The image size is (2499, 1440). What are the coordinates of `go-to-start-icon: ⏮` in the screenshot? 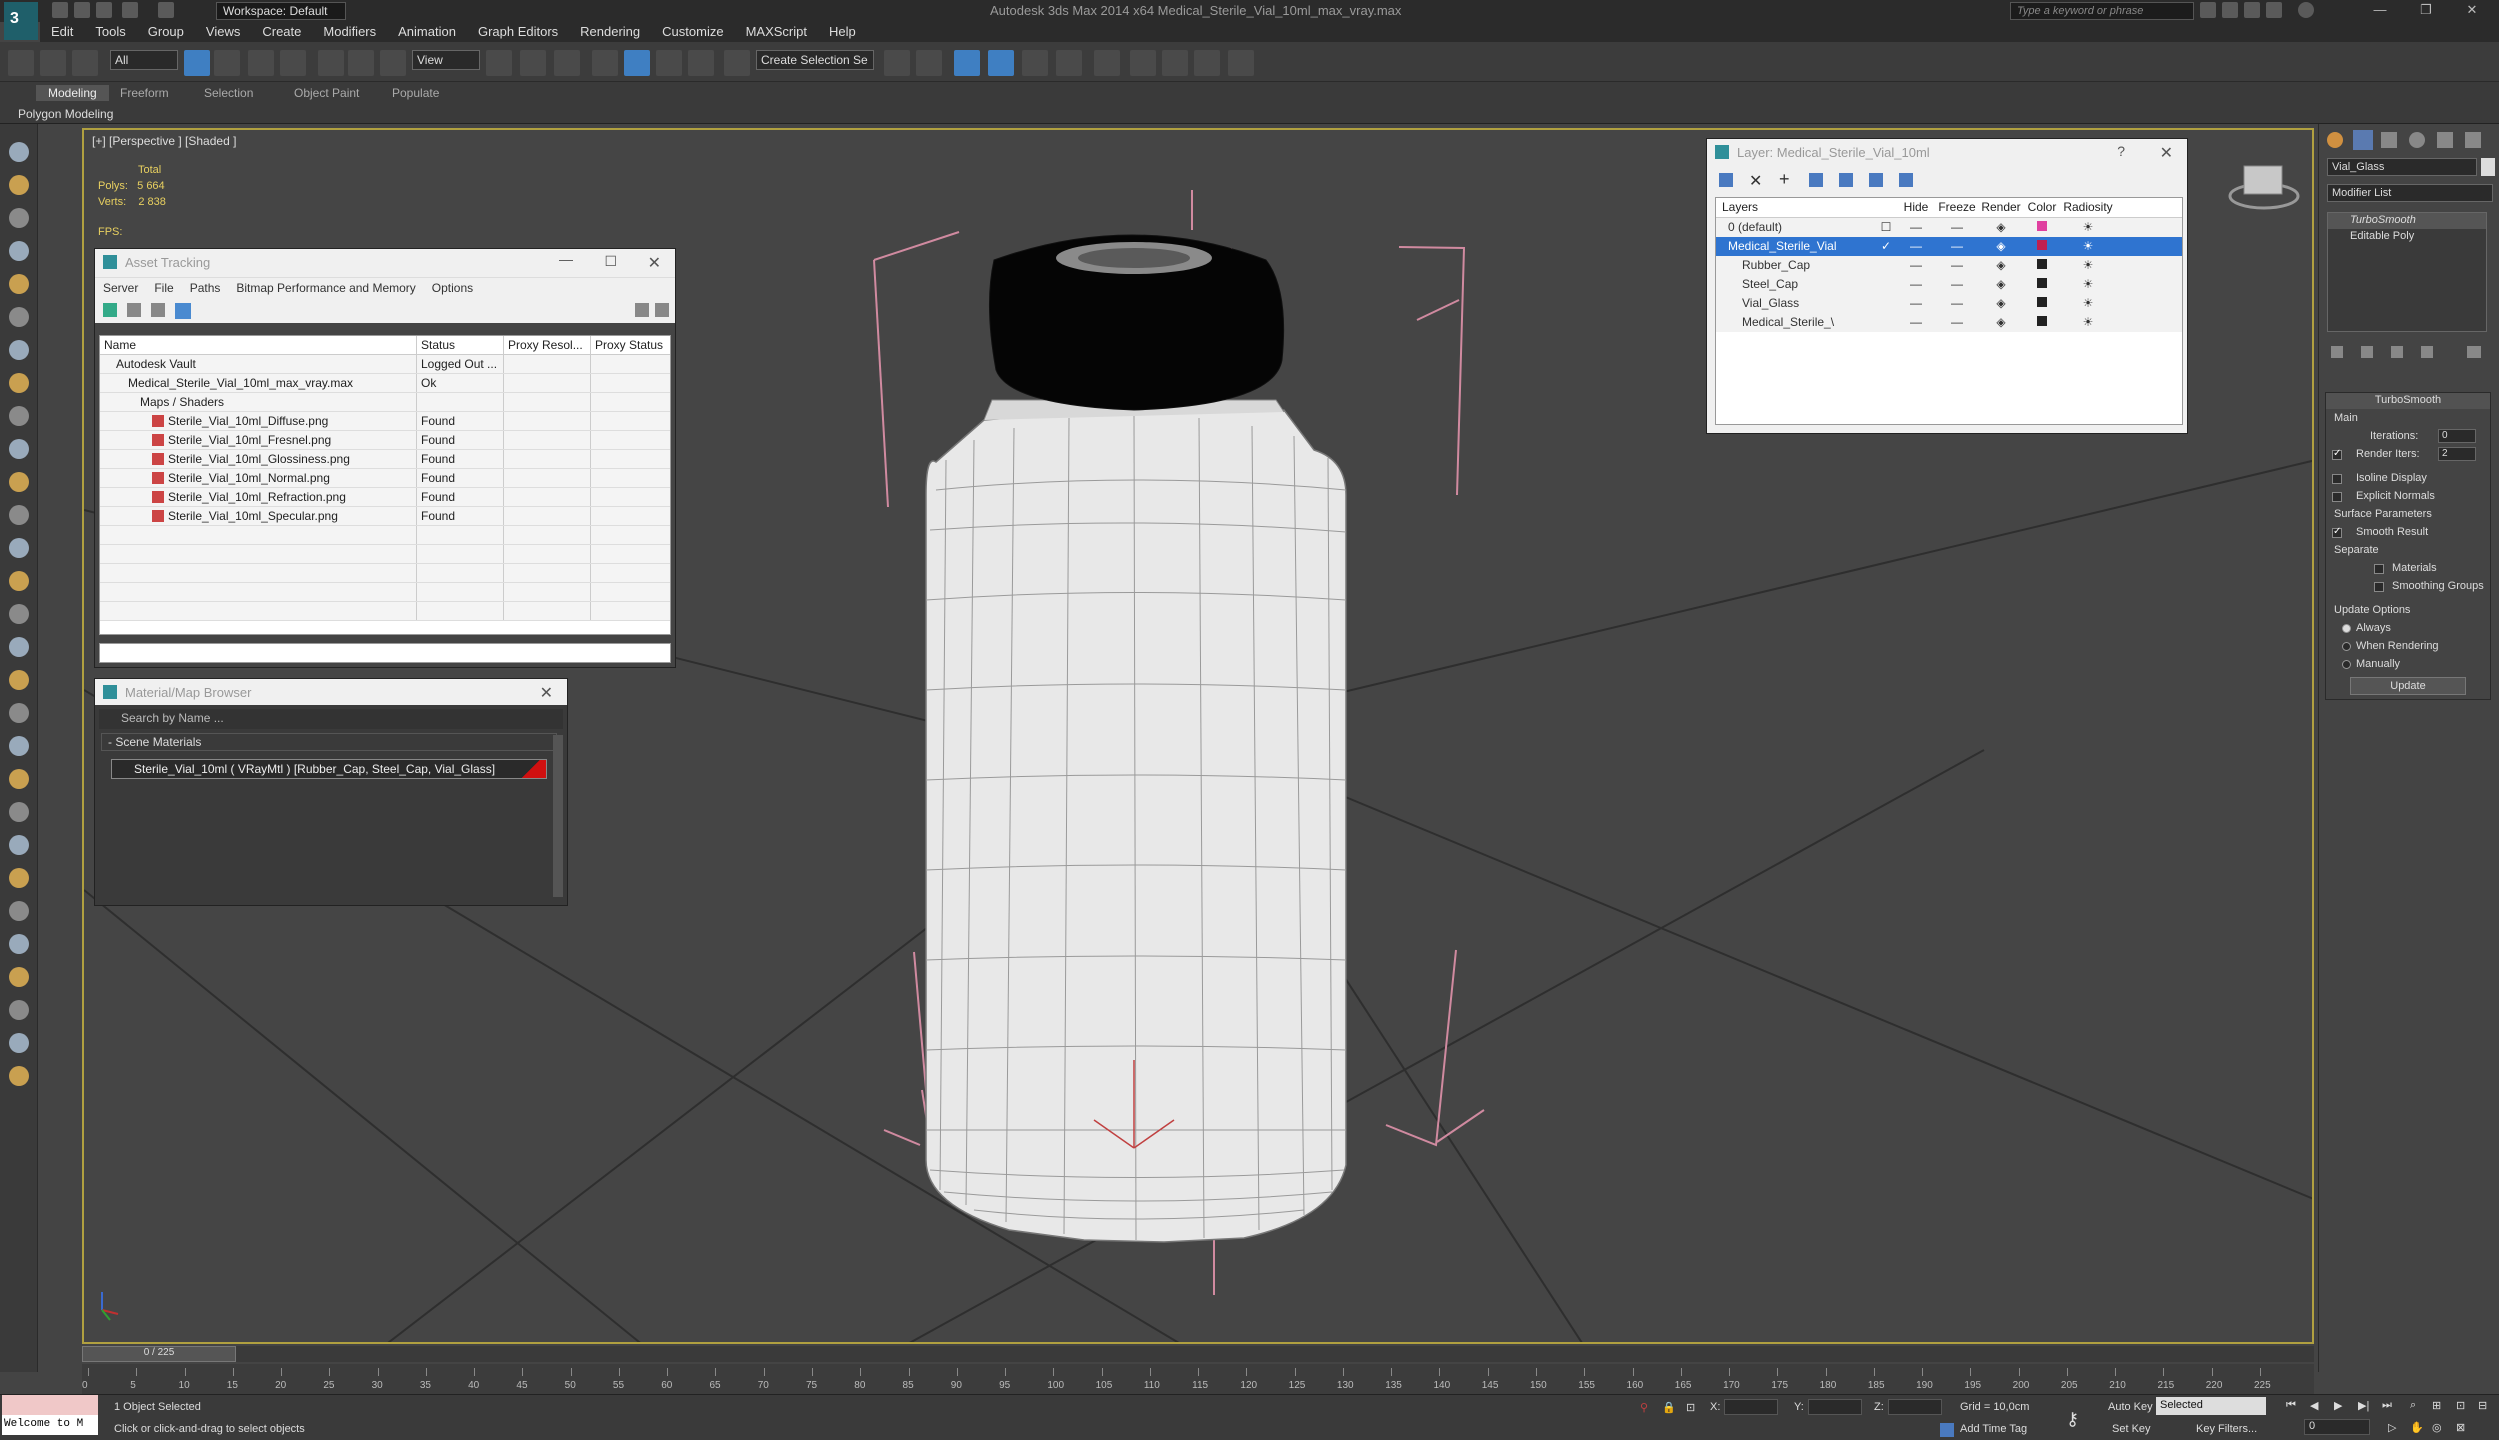 It's located at (2291, 1405).